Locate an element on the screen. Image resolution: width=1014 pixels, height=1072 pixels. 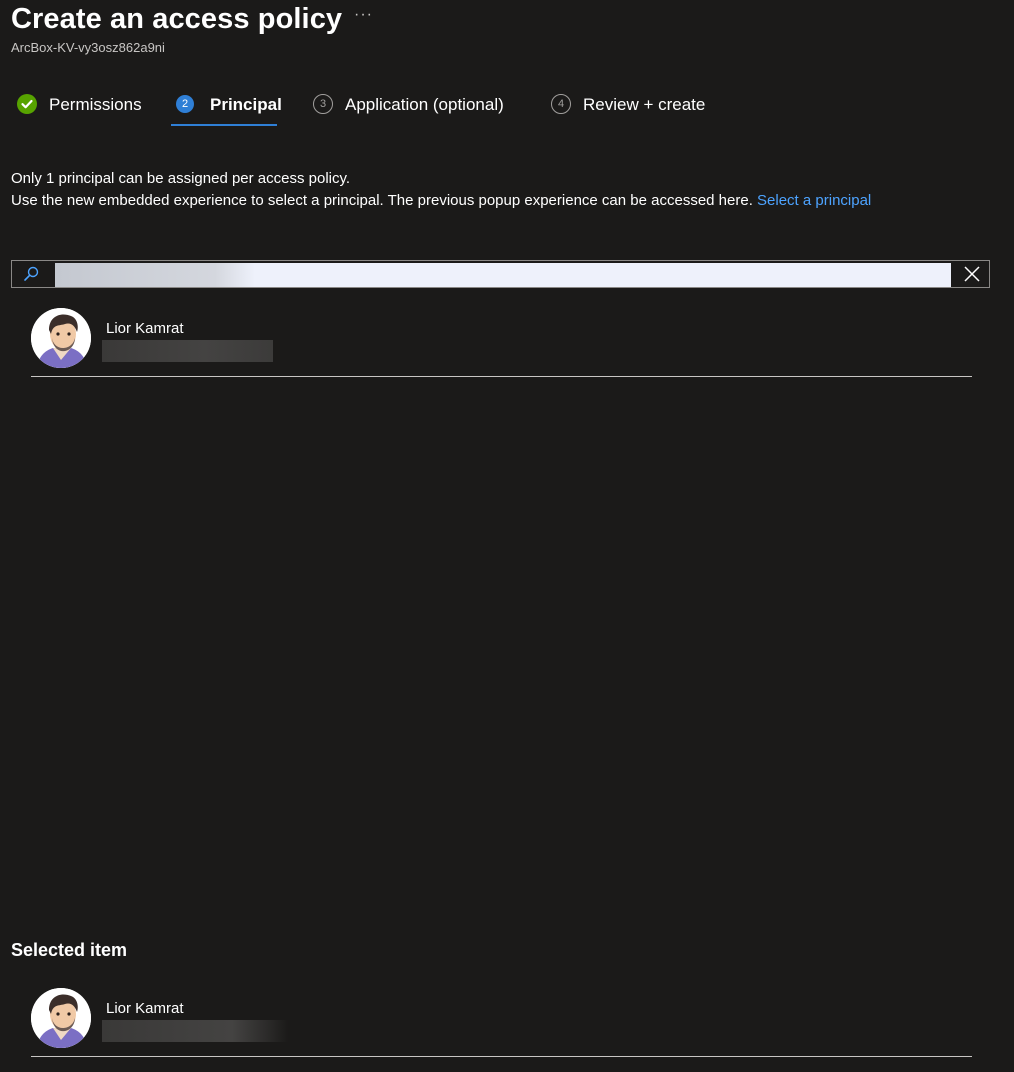
checkmark-icon is located at coordinates (27, 104).